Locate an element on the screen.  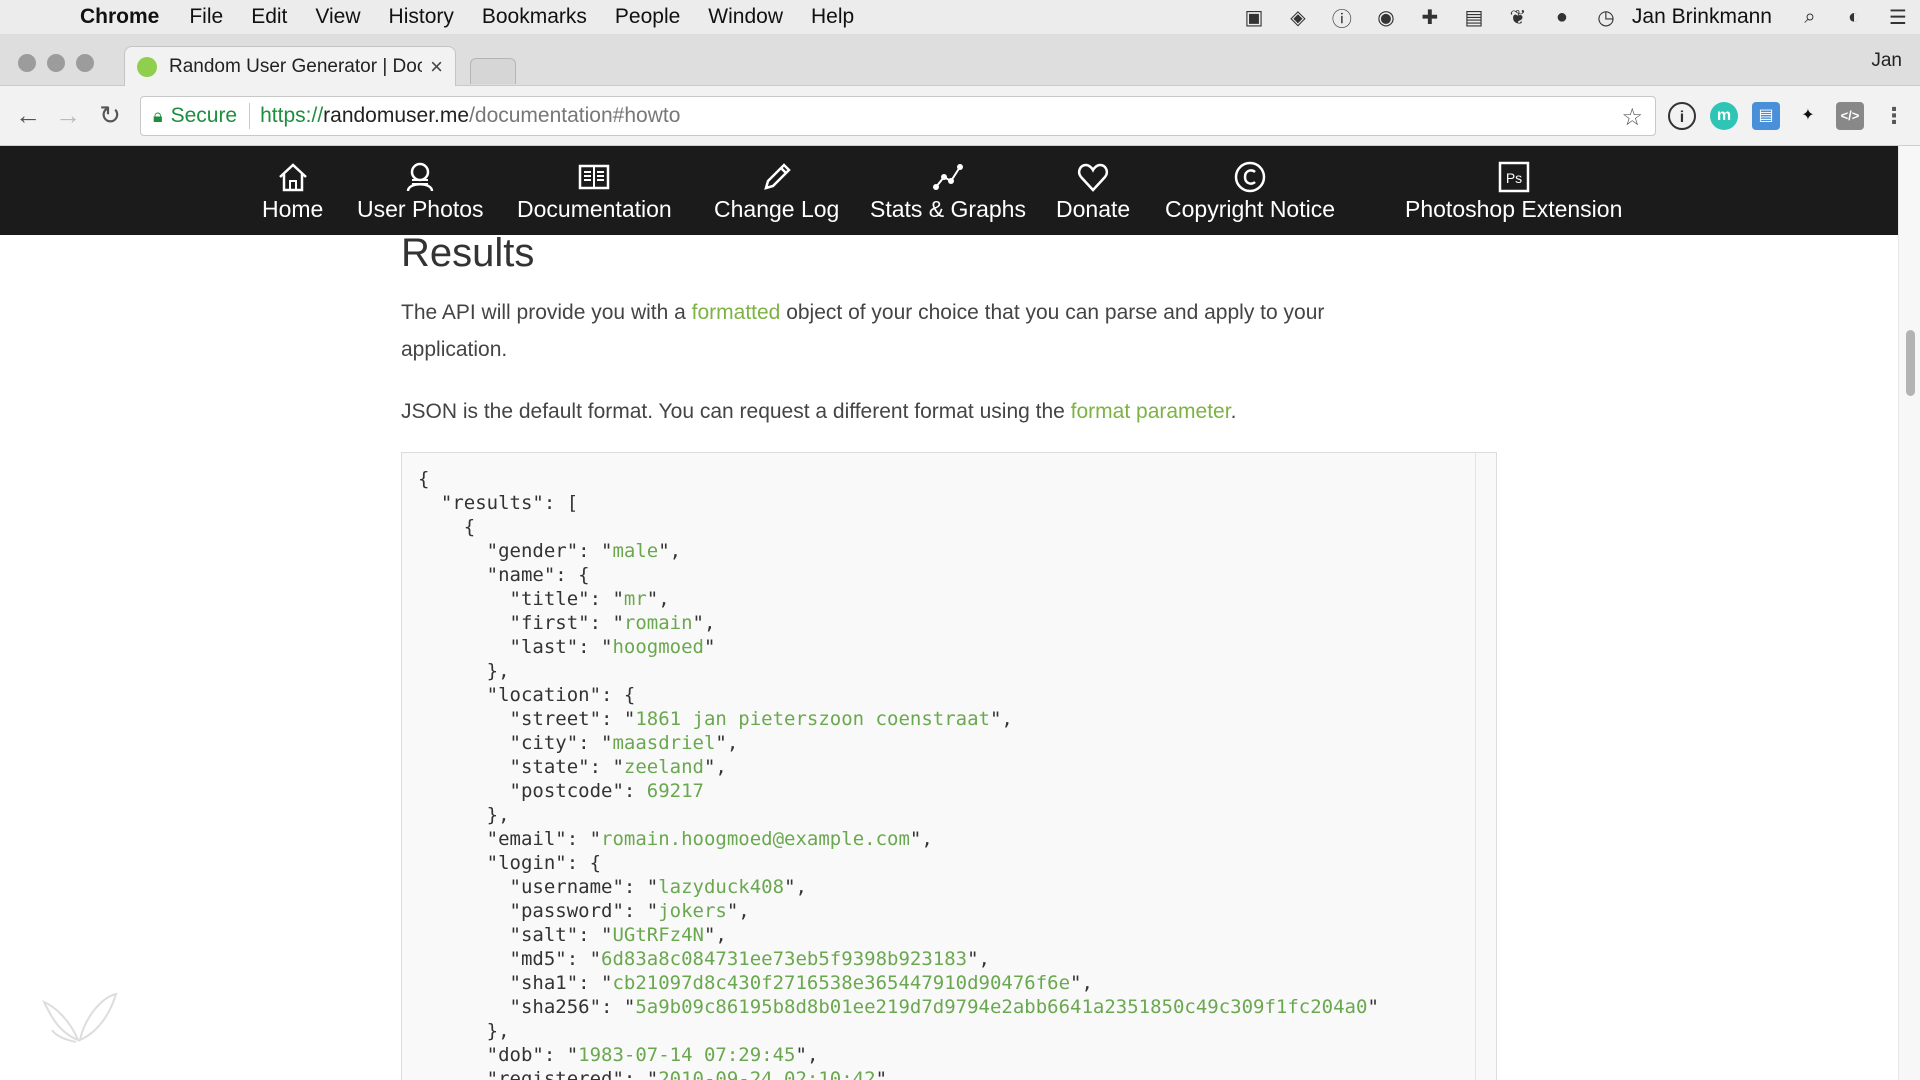
bird-extension-icon: ✦ is located at coordinates (1808, 116).